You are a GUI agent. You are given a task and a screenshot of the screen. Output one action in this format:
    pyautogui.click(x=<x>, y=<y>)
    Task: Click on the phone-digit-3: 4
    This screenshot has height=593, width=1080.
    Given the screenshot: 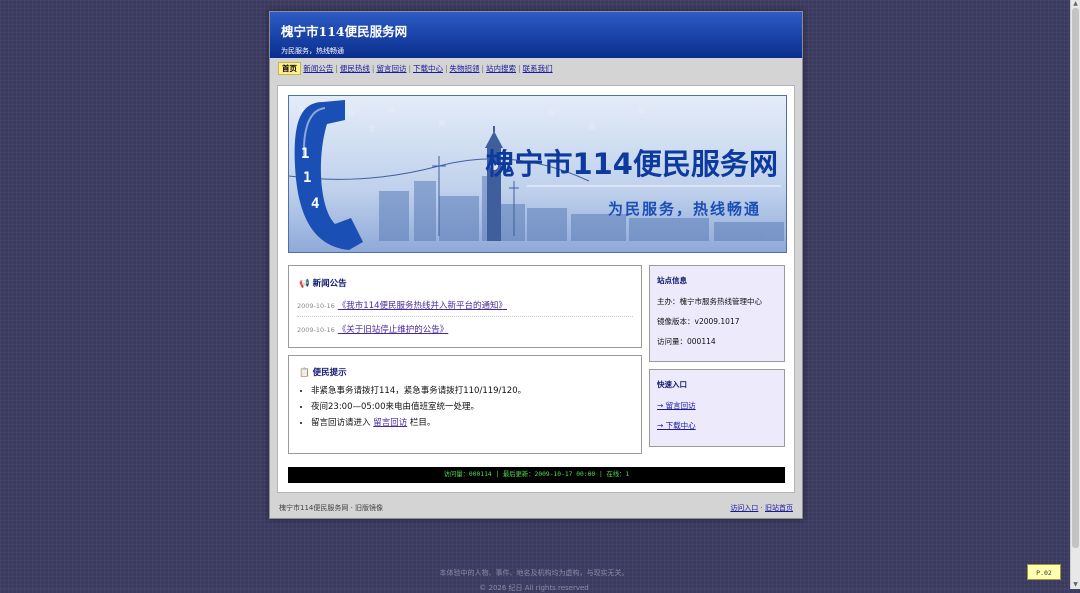 What is the action you would take?
    pyautogui.click(x=315, y=204)
    